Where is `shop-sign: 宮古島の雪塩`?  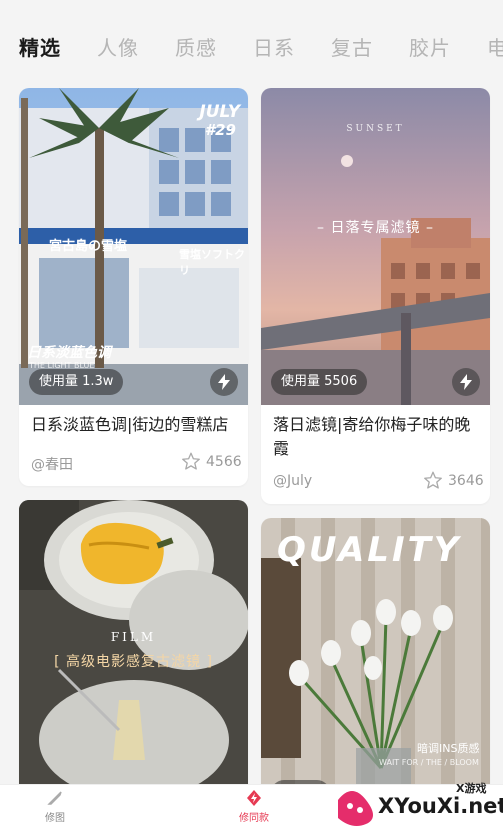
shop-sign: 宮古島の雪塩 is located at coordinates (88, 246).